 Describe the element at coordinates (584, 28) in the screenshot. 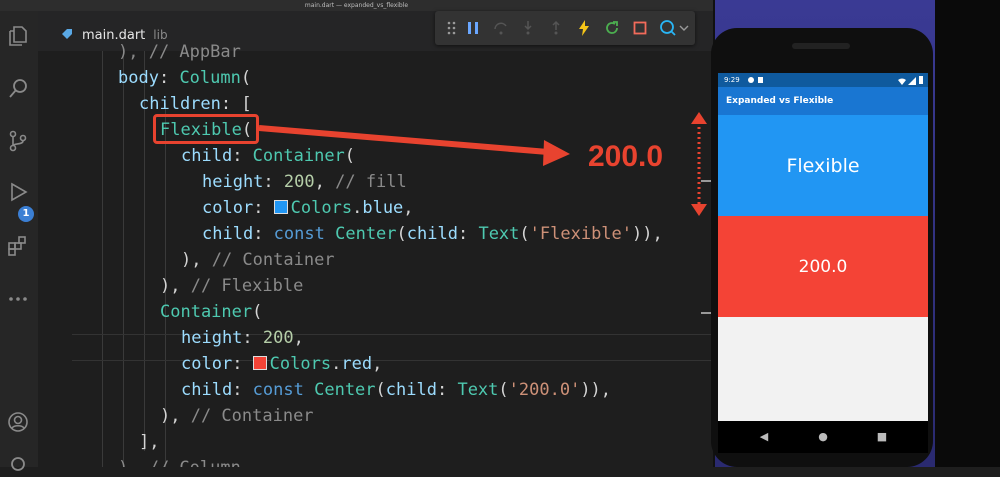

I see `hot-reload-icon` at that location.